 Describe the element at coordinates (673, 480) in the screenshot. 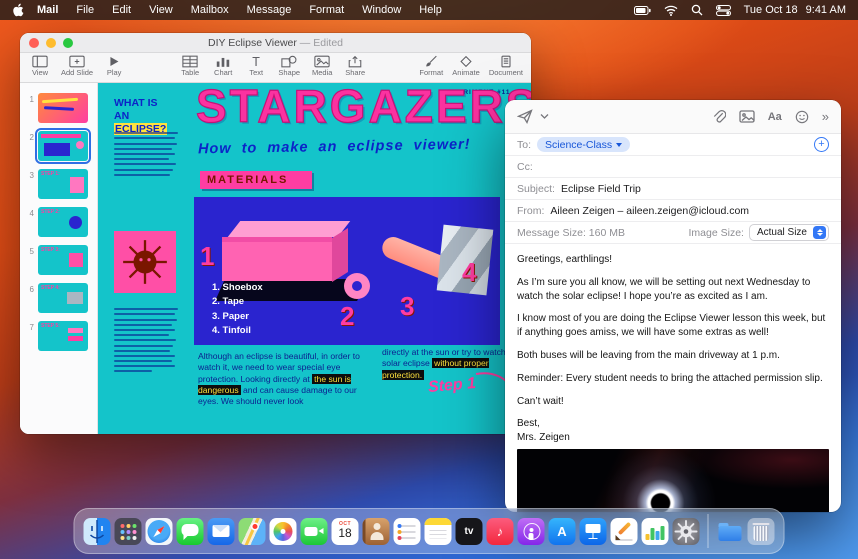

I see `eclipse-photo-attachment` at that location.